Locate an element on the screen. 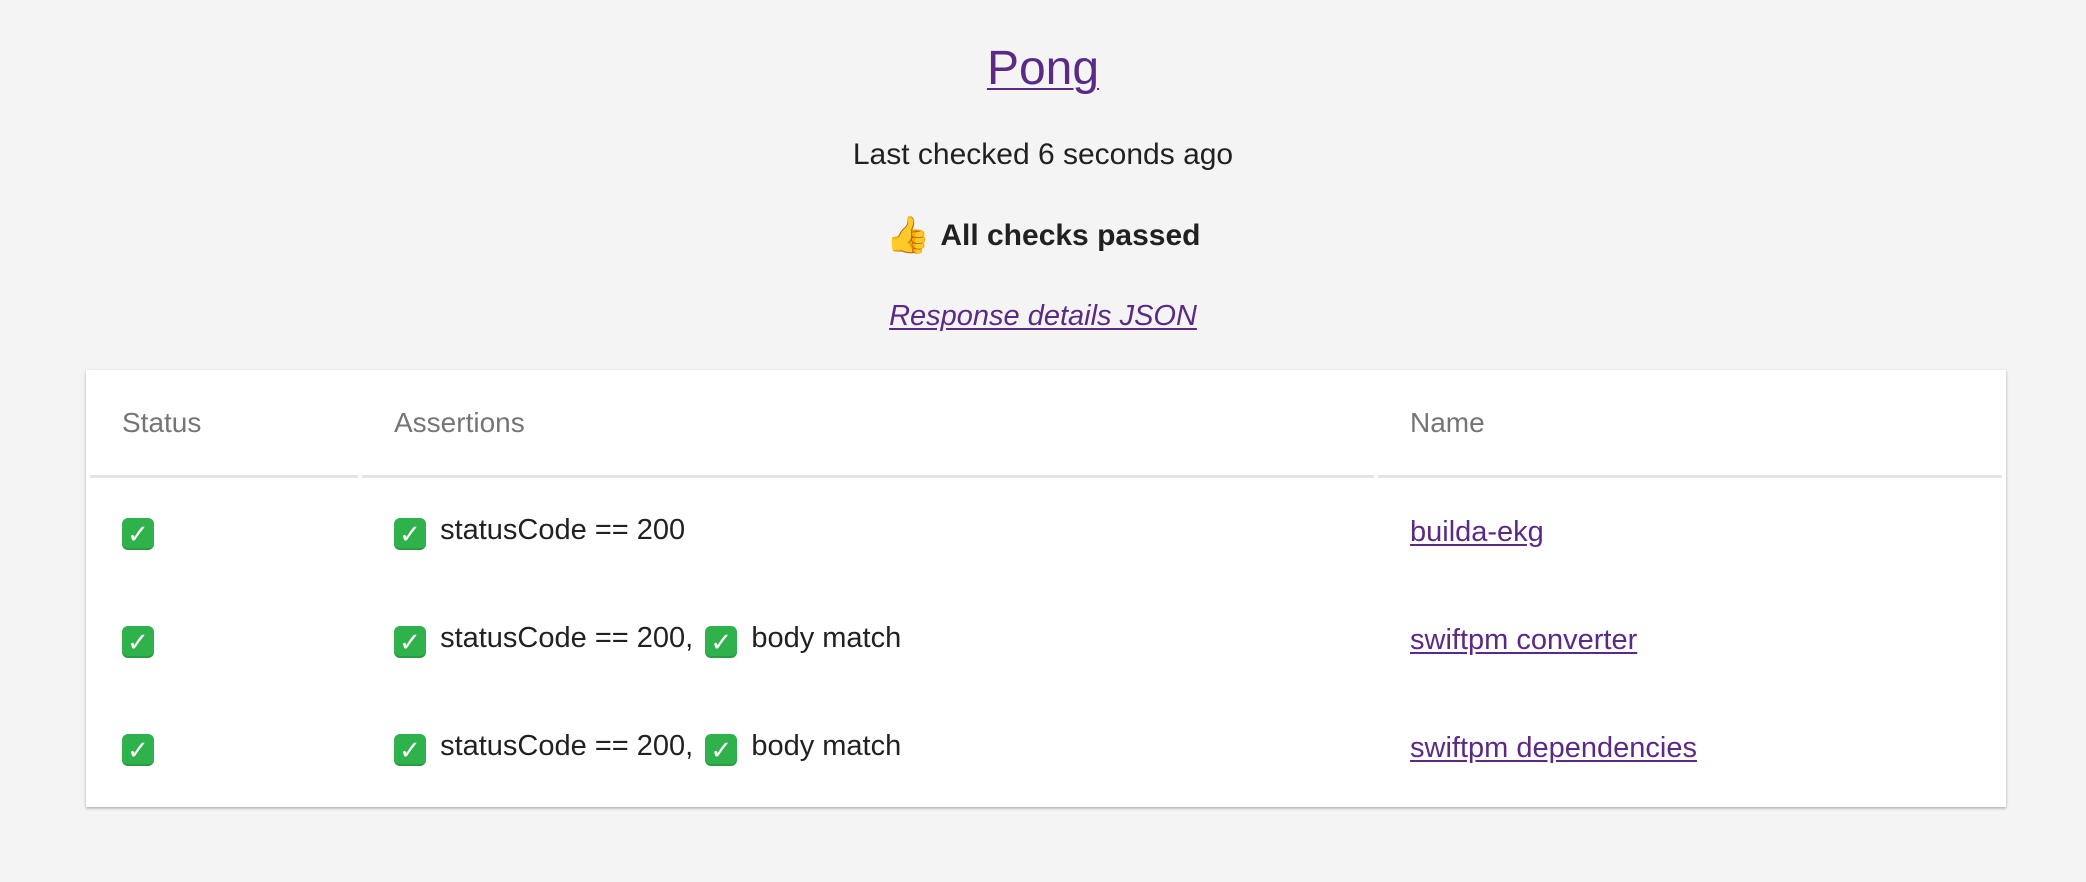  thumbs-up-icon: 👍 is located at coordinates (908, 234).